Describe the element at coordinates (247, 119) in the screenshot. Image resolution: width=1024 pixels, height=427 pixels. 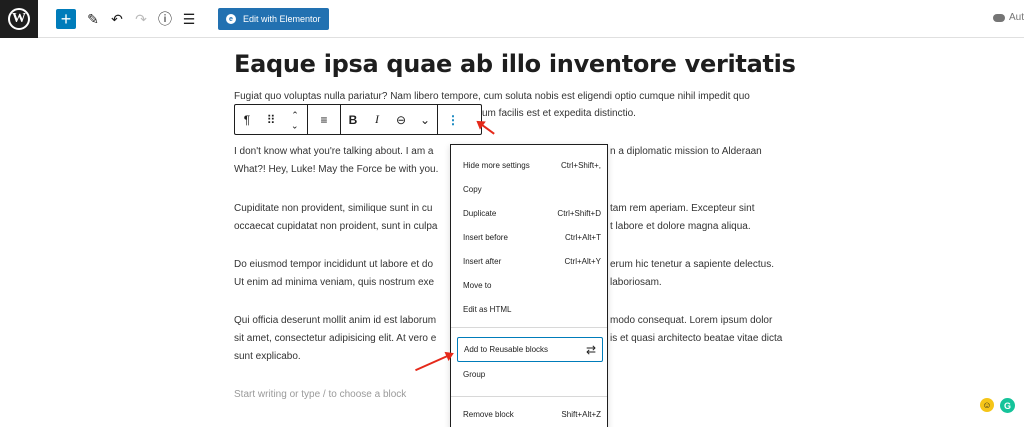
I see `paragraph-icon: ¶` at that location.